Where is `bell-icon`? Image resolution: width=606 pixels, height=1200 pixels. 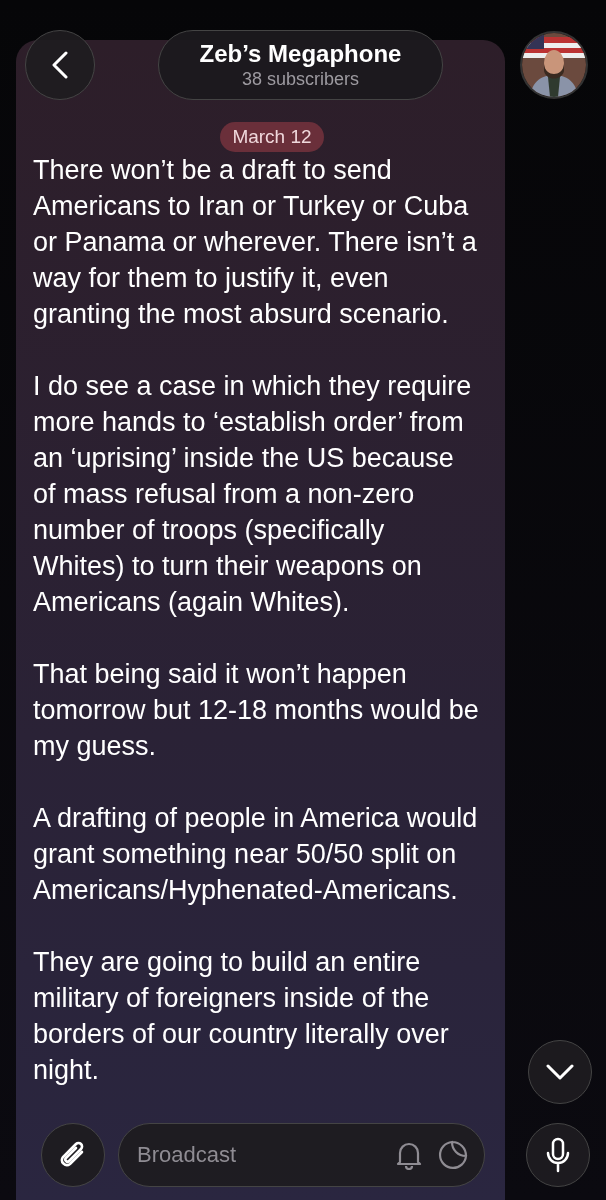 bell-icon is located at coordinates (409, 1155).